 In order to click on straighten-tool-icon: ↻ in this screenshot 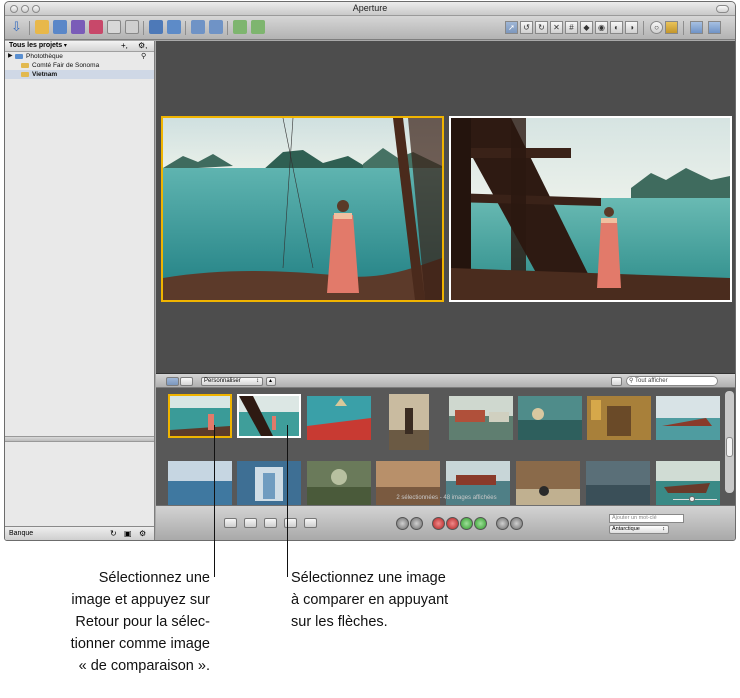, I will do `click(541, 27)`.